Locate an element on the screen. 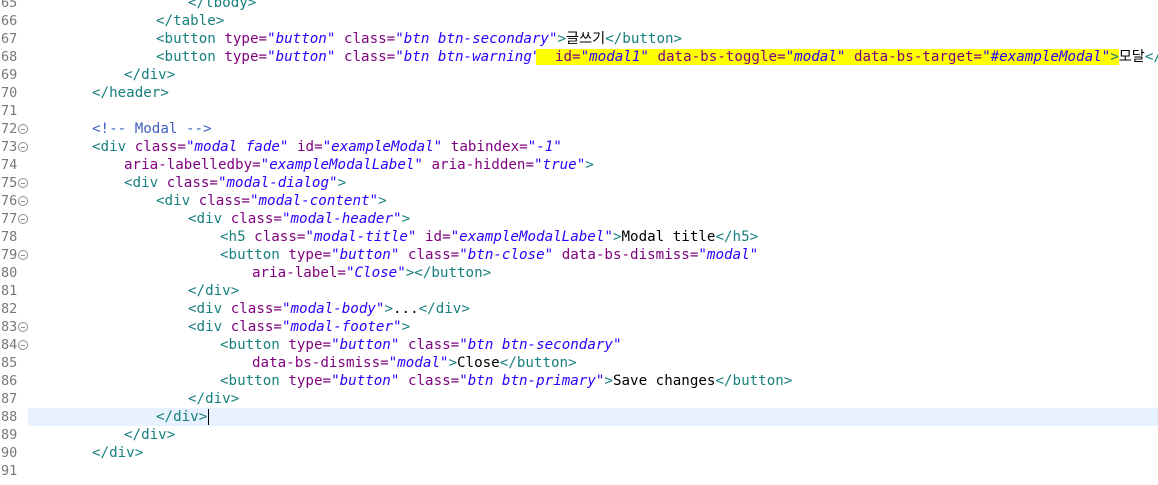 The image size is (1158, 485). code-line: 71 is located at coordinates (579, 111).